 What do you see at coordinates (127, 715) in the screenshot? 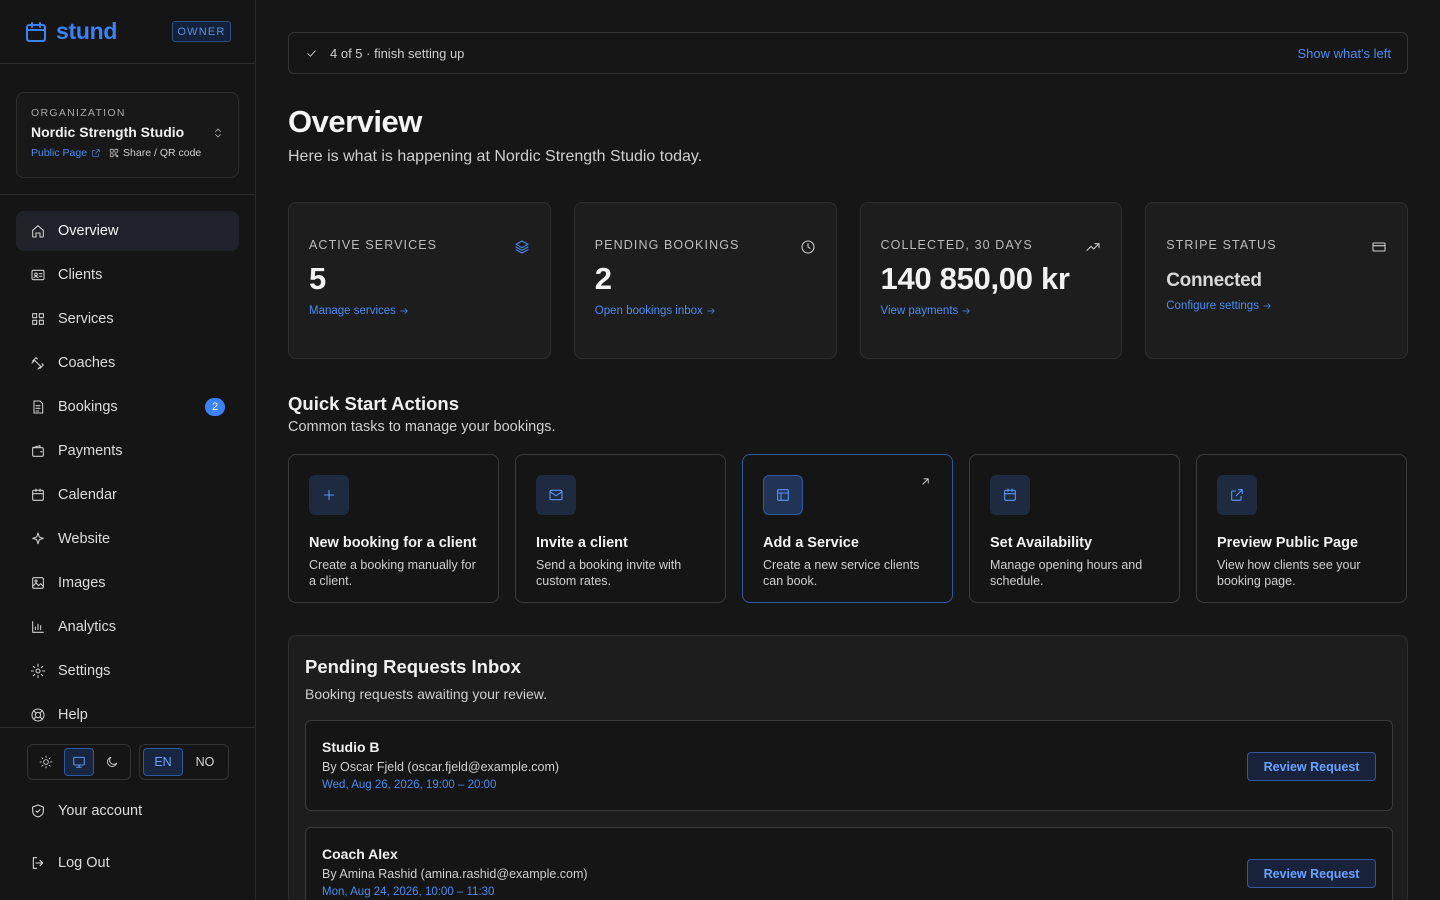
I see `sidebar-item-help: Help` at bounding box center [127, 715].